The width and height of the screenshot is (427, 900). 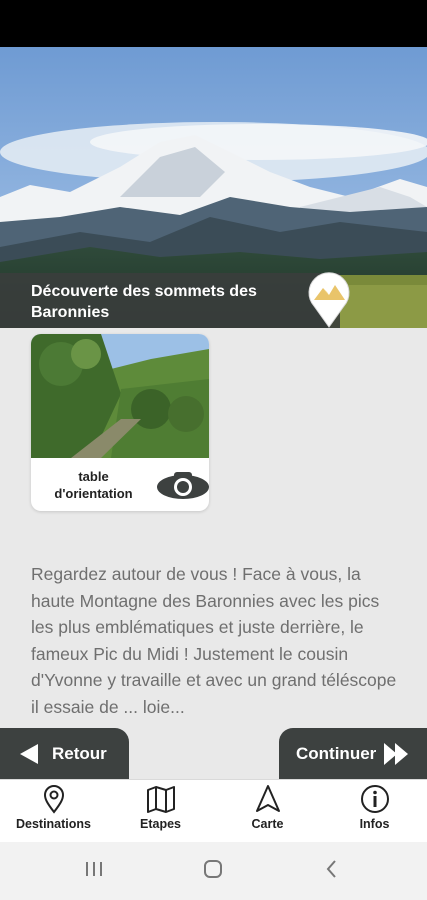 What do you see at coordinates (120, 396) in the screenshot?
I see `card-photo` at bounding box center [120, 396].